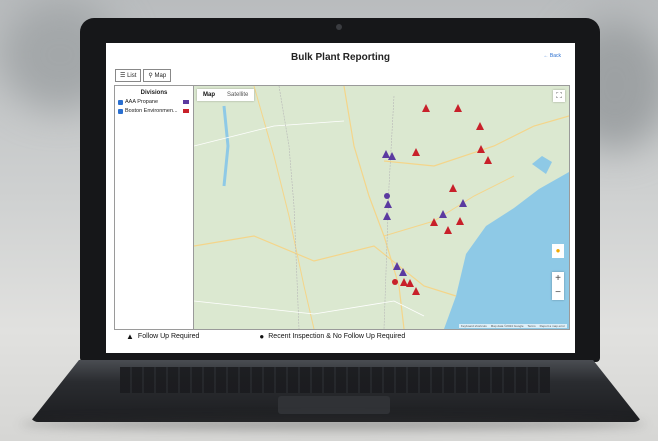 This screenshot has height=441, width=658. Describe the element at coordinates (552, 326) in the screenshot. I see `report-map-error-link: Report a map error` at that location.